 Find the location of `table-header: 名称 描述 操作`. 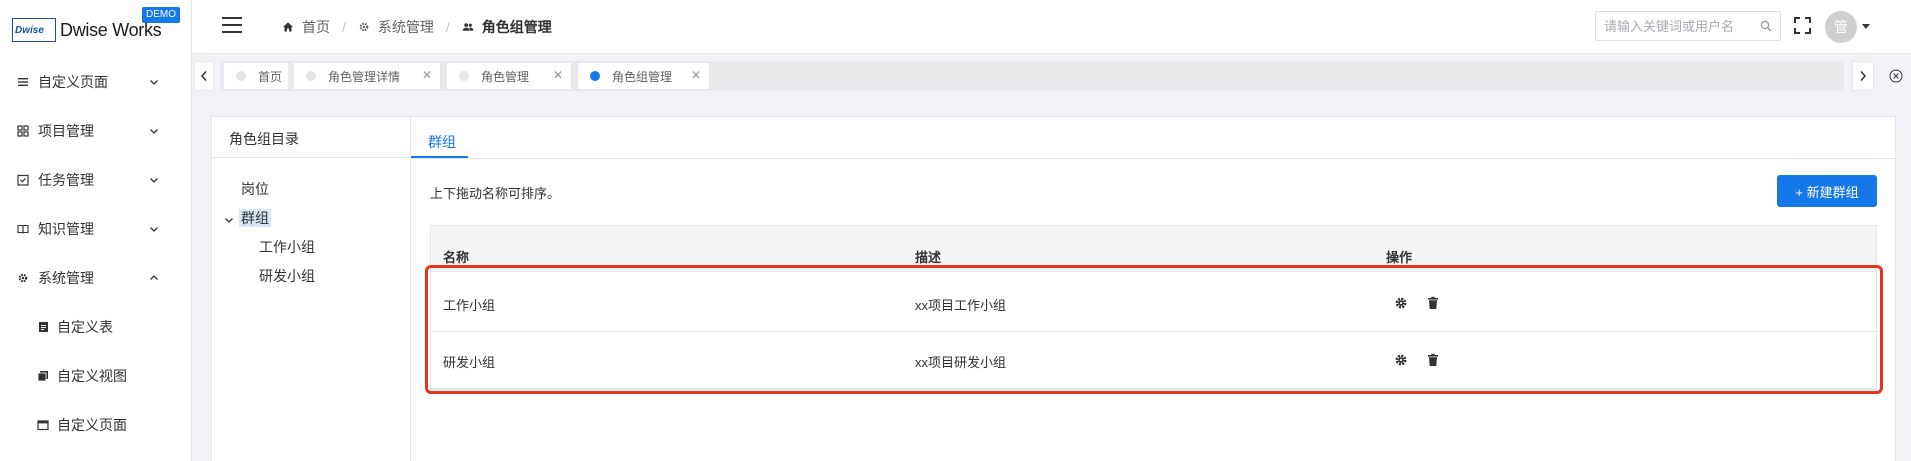

table-header: 名称 描述 操作 is located at coordinates (1153, 249).